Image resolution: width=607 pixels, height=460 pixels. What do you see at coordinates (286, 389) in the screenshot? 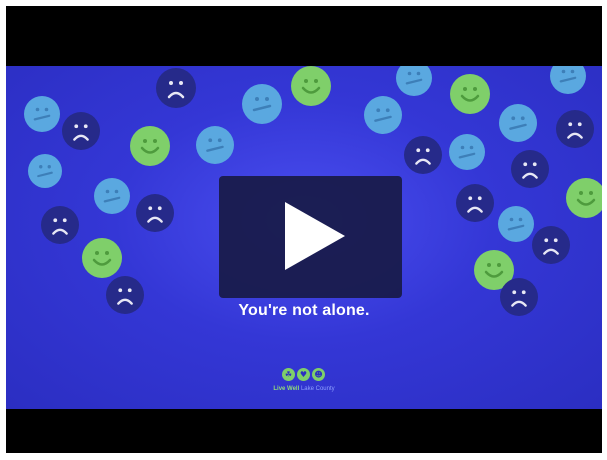
I see `brand-name-part1: Live Well` at bounding box center [286, 389].